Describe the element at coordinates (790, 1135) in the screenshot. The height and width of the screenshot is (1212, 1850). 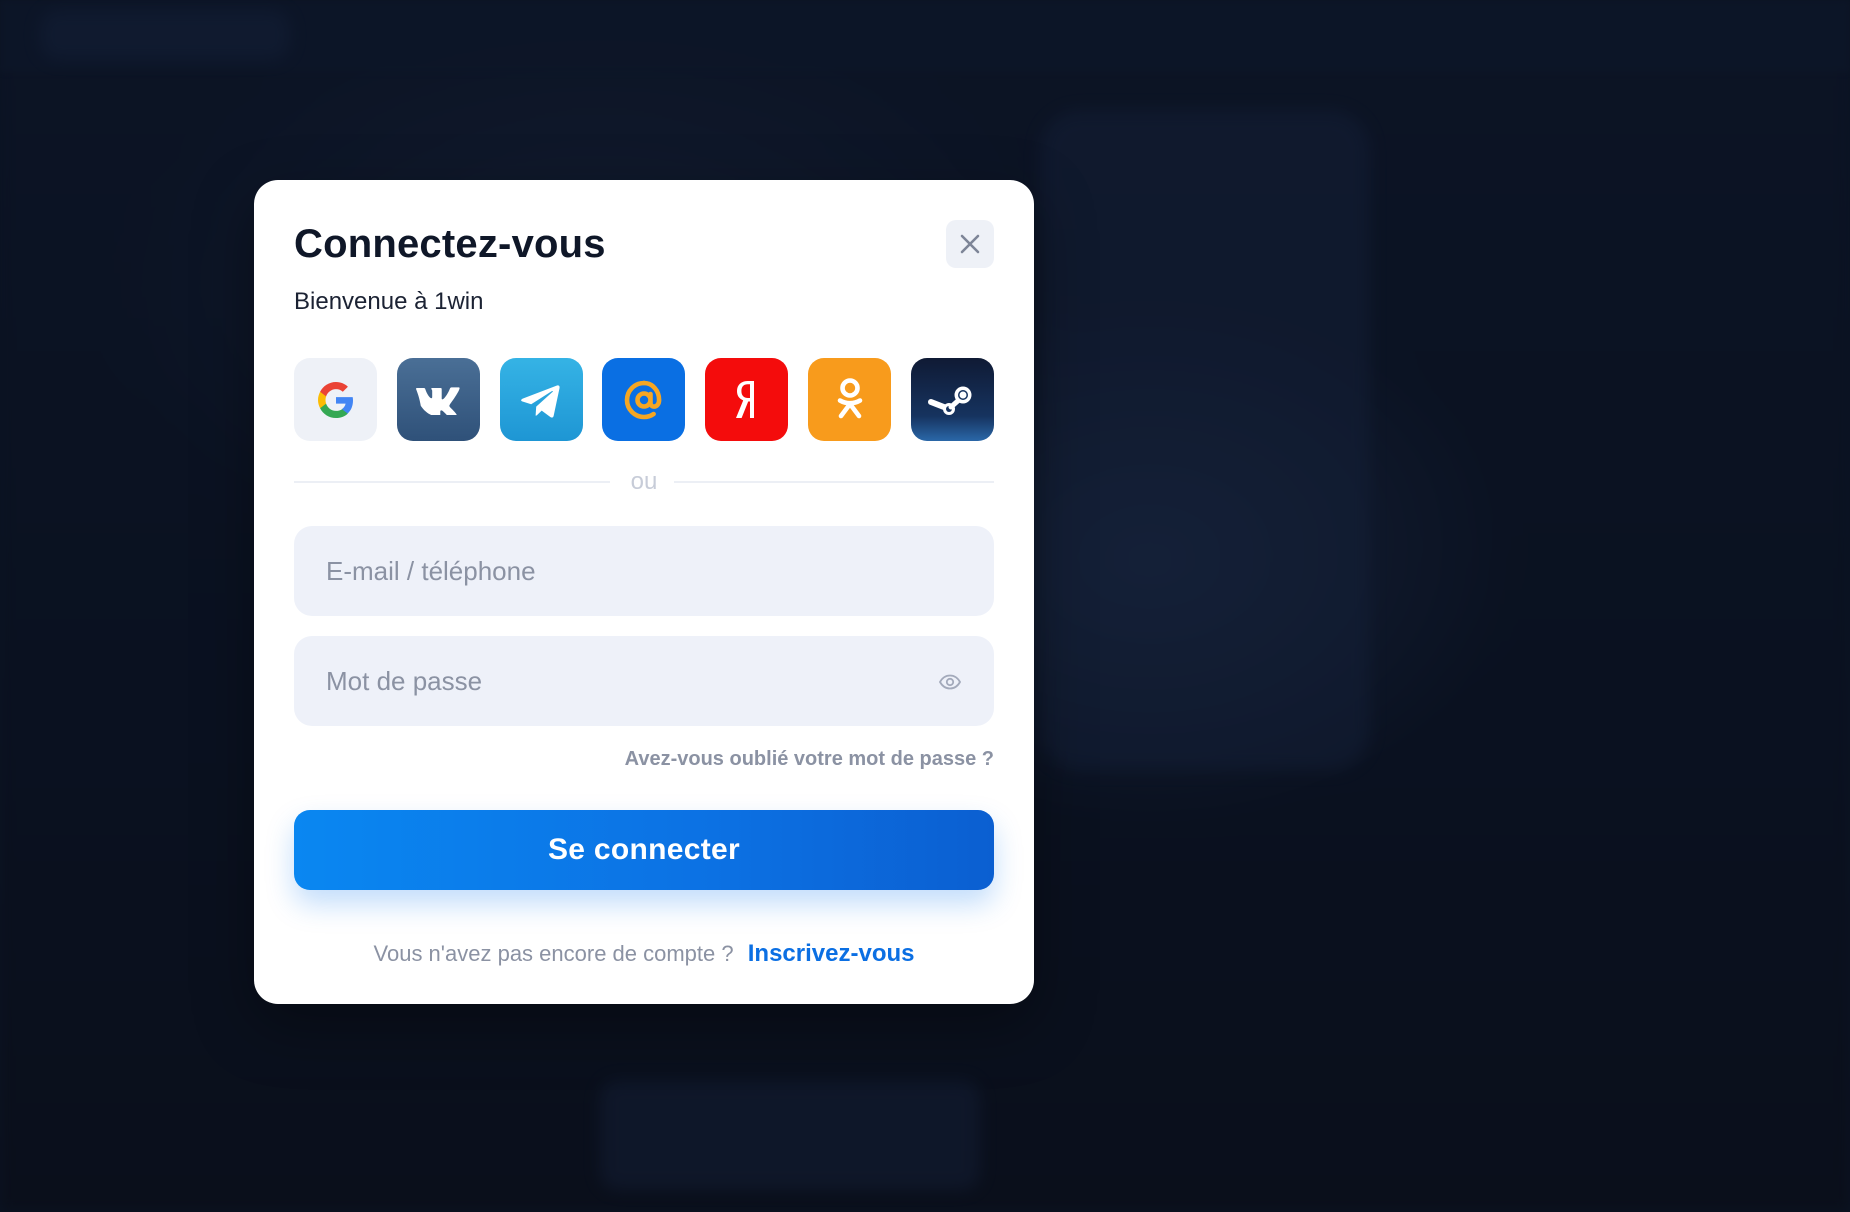
I see `background-text` at that location.